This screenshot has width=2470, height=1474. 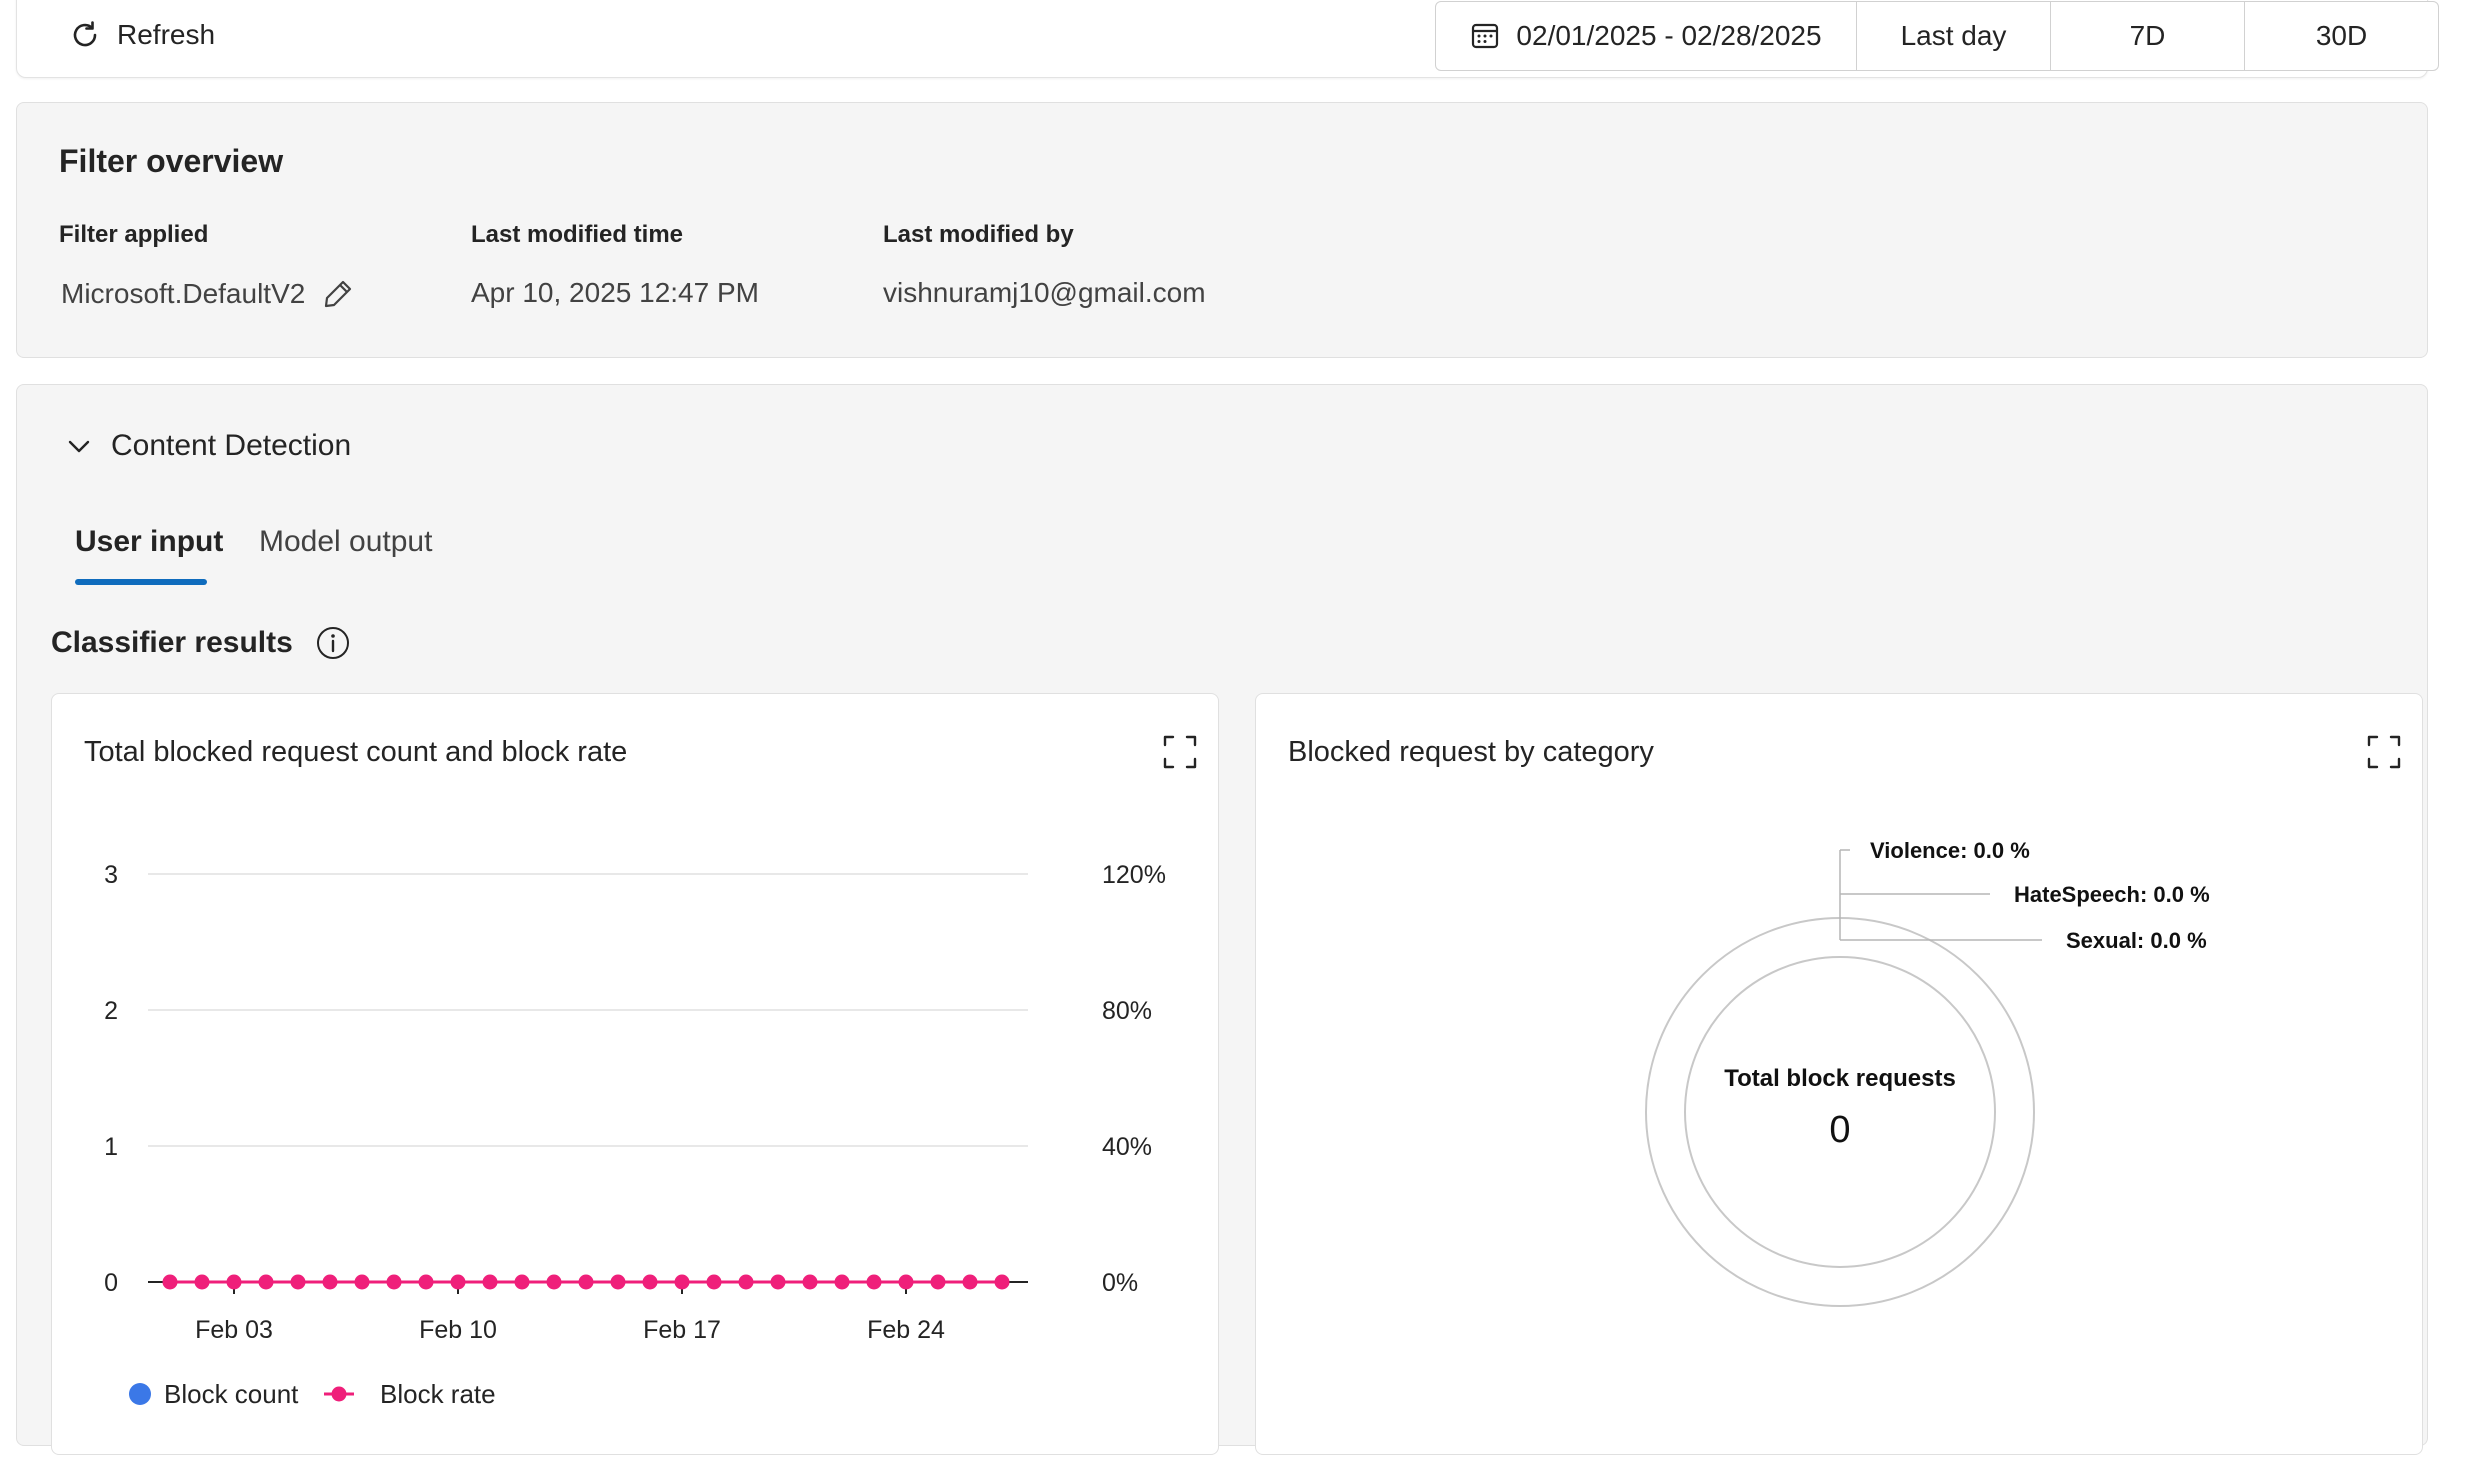 What do you see at coordinates (1120, 1283) in the screenshot?
I see `y-right-tick-label: 0%` at bounding box center [1120, 1283].